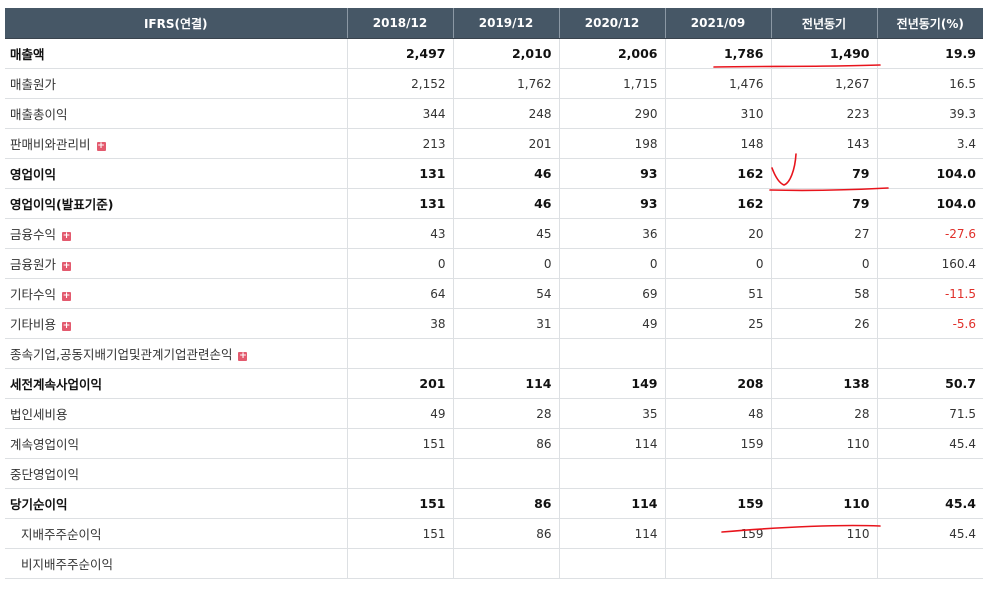  Describe the element at coordinates (823, 413) in the screenshot. I see `table-cell: 28` at that location.